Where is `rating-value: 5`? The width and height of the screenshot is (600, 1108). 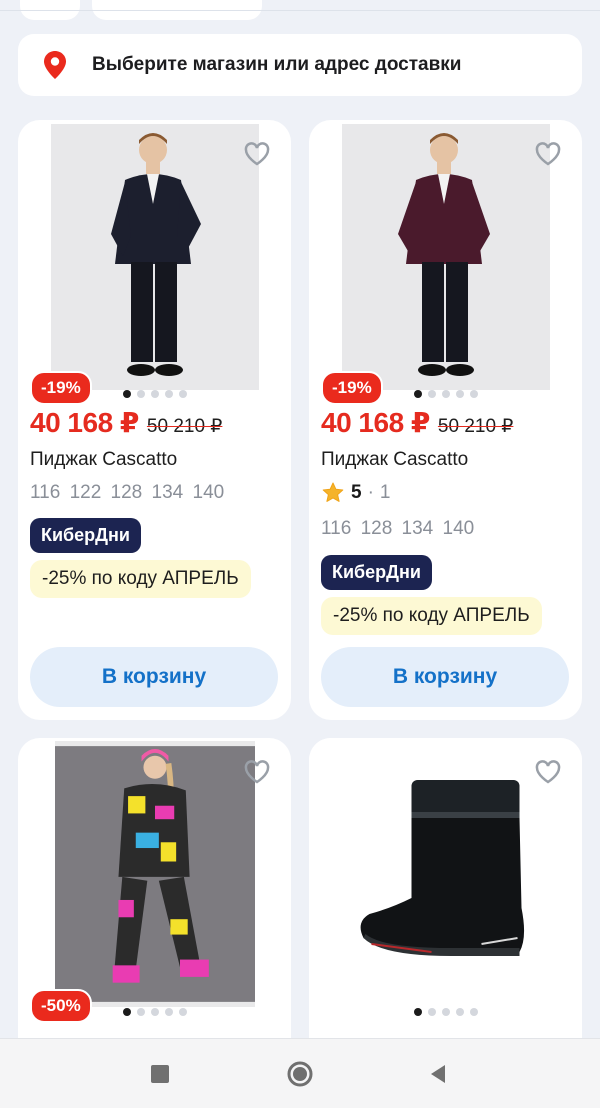 rating-value: 5 is located at coordinates (356, 492).